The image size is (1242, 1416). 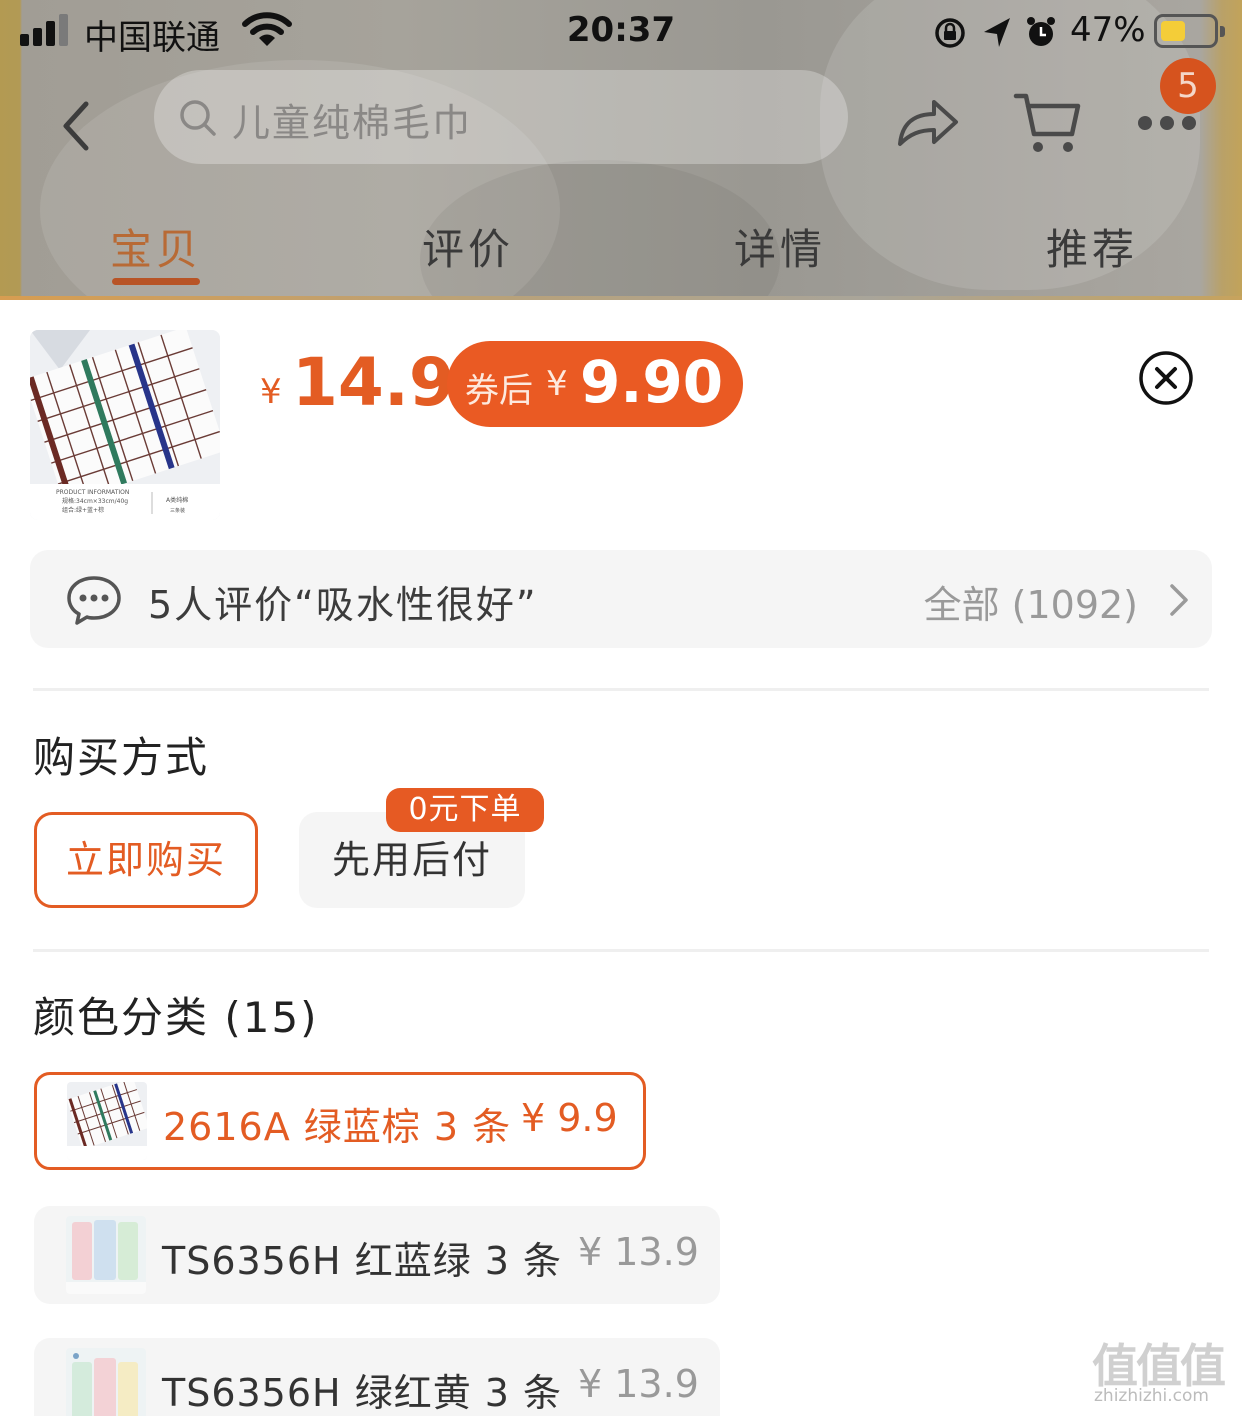 I want to click on variant-name: 2616A 绿蓝棕 3 条, so click(x=337, y=1127).